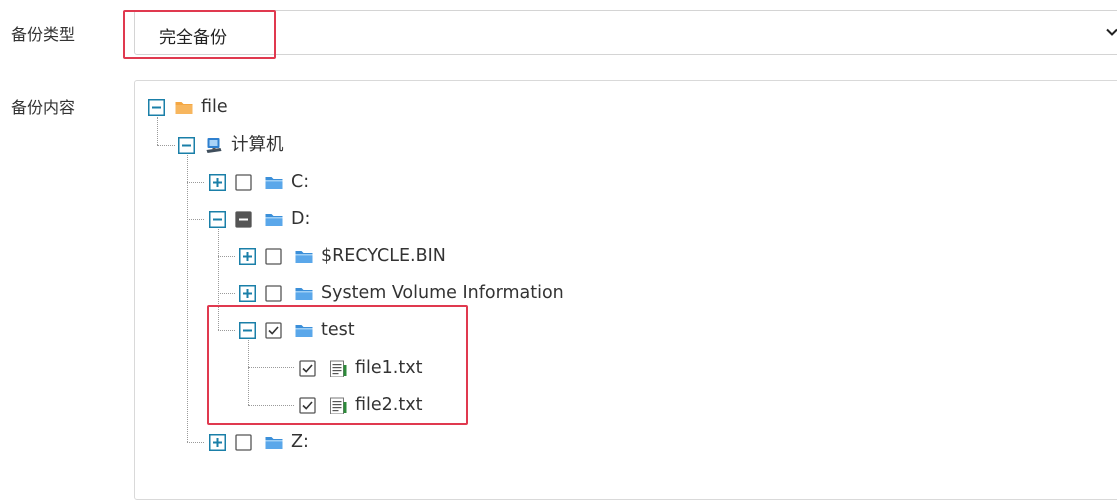 The width and height of the screenshot is (1117, 500). What do you see at coordinates (259, 219) in the screenshot?
I see `tree-node-drive-d: D:` at bounding box center [259, 219].